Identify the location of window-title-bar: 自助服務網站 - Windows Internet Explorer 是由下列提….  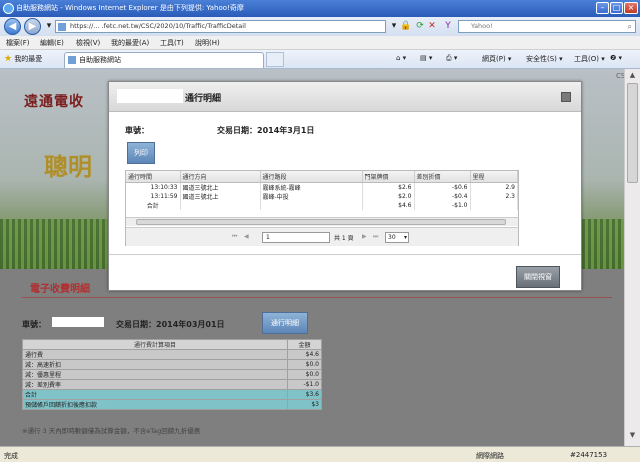
(320, 8).